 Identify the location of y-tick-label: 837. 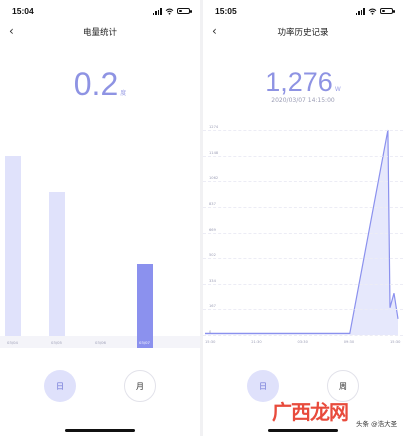
(212, 203).